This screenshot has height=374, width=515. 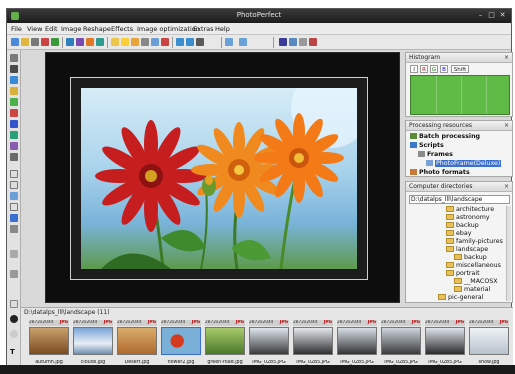 I want to click on color-tool-icon, so click(x=14, y=102).